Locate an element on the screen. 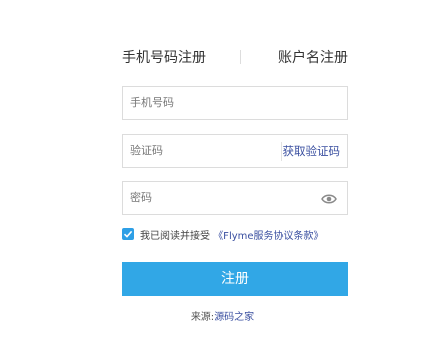 The height and width of the screenshot is (361, 445). phone-placeholder: 手机号码 is located at coordinates (152, 102).